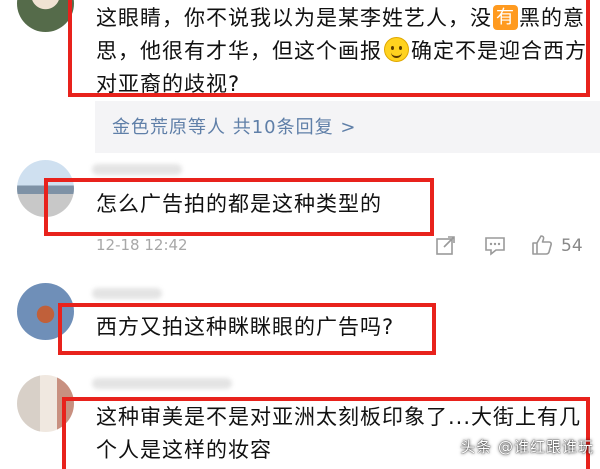  What do you see at coordinates (142, 245) in the screenshot?
I see `timestamp: 12-18 12:42` at bounding box center [142, 245].